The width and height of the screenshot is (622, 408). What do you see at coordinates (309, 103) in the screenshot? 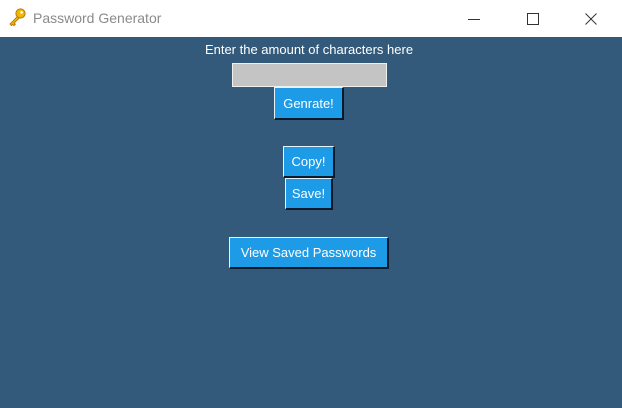
I see `generate-button: Genrate!` at bounding box center [309, 103].